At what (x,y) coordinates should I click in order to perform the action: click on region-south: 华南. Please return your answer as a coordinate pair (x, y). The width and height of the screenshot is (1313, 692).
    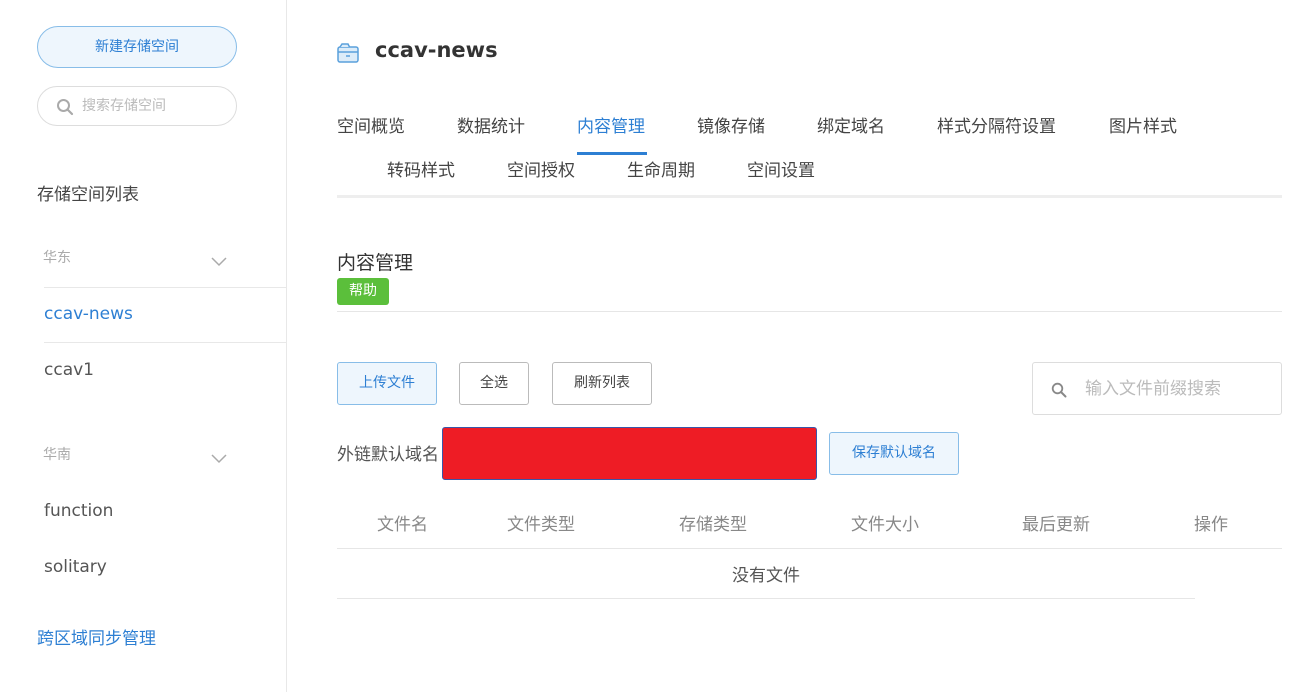
    Looking at the image, I should click on (143, 455).